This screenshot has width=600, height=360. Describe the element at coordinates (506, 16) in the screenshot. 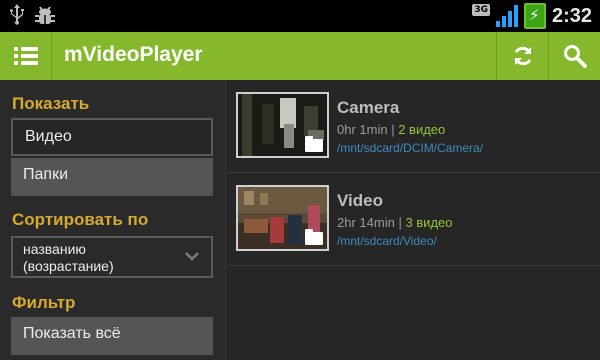

I see `signal-icon` at that location.